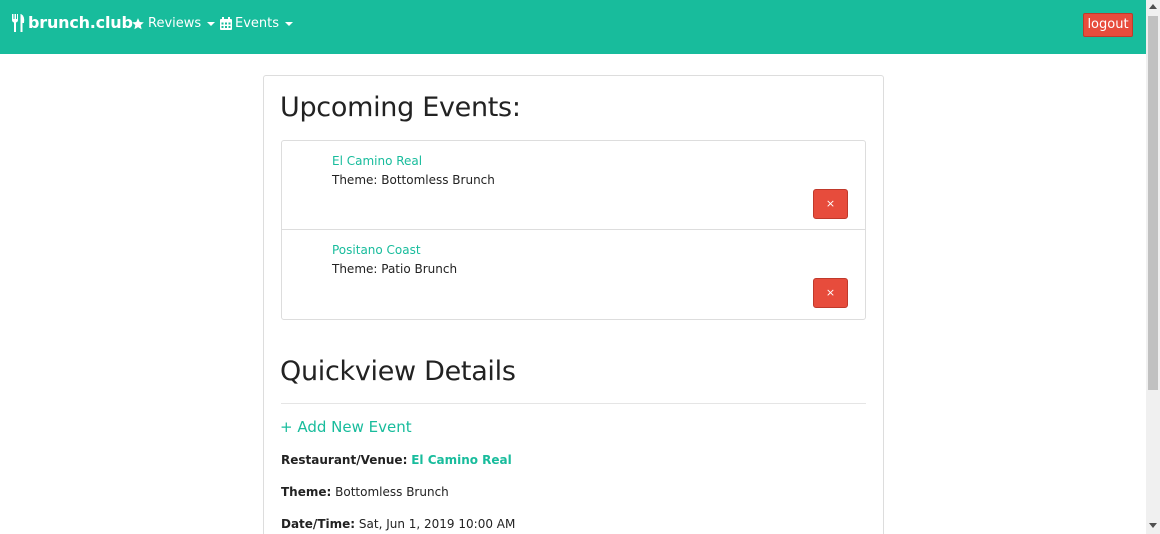  Describe the element at coordinates (573, 27) in the screenshot. I see `top-navbar: brunch.club Reviews Events logout` at that location.